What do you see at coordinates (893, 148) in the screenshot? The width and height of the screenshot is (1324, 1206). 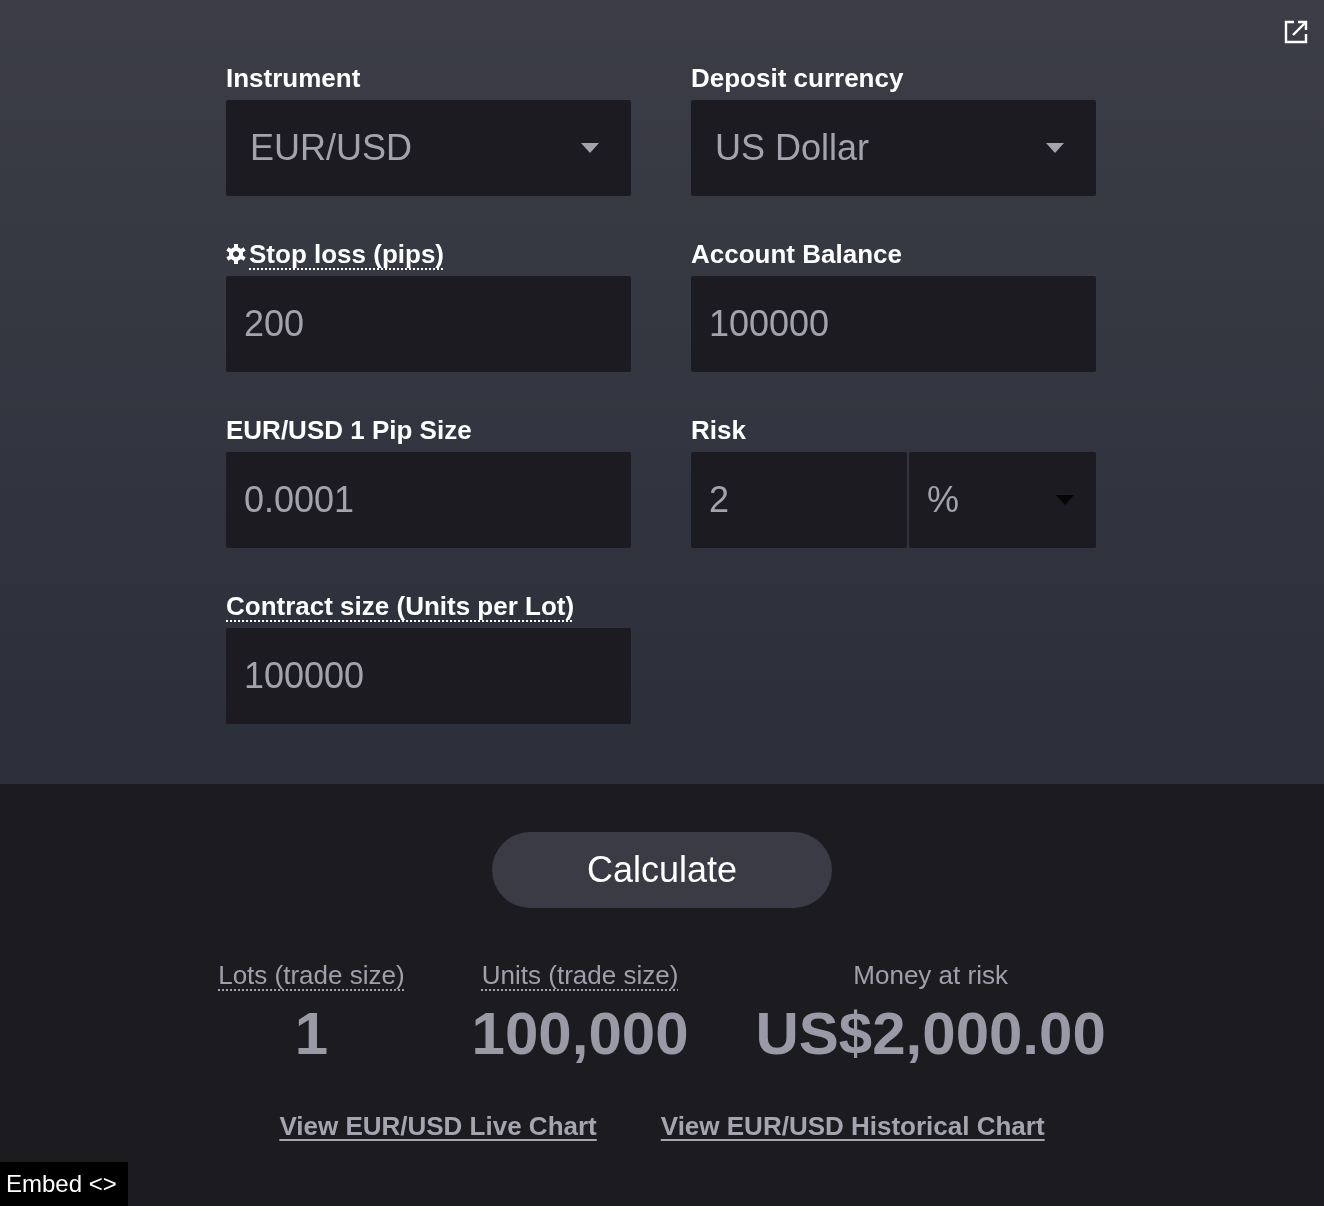 I see `dropdown-field: US Dollar` at bounding box center [893, 148].